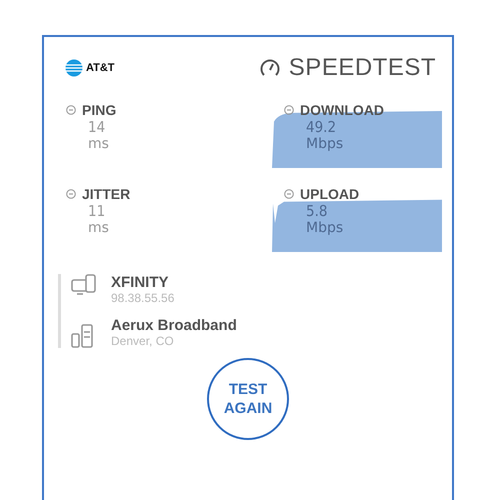  What do you see at coordinates (362, 68) in the screenshot?
I see `brand-logo: SPEEDTEST` at bounding box center [362, 68].